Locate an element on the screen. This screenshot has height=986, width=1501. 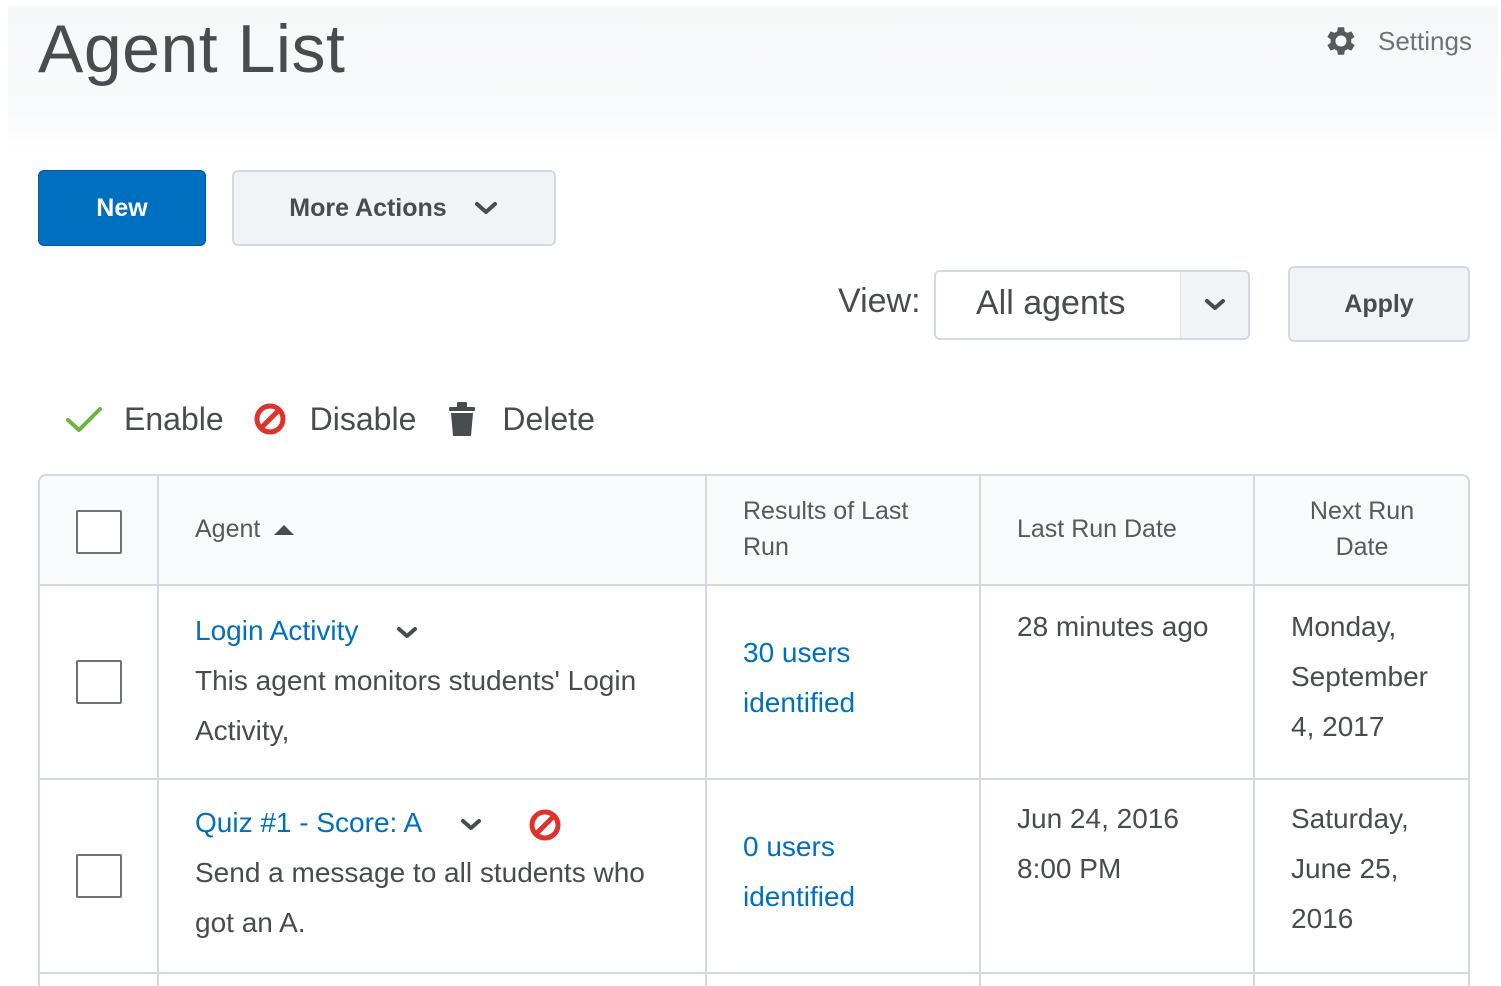
new-button: New is located at coordinates (122, 208).